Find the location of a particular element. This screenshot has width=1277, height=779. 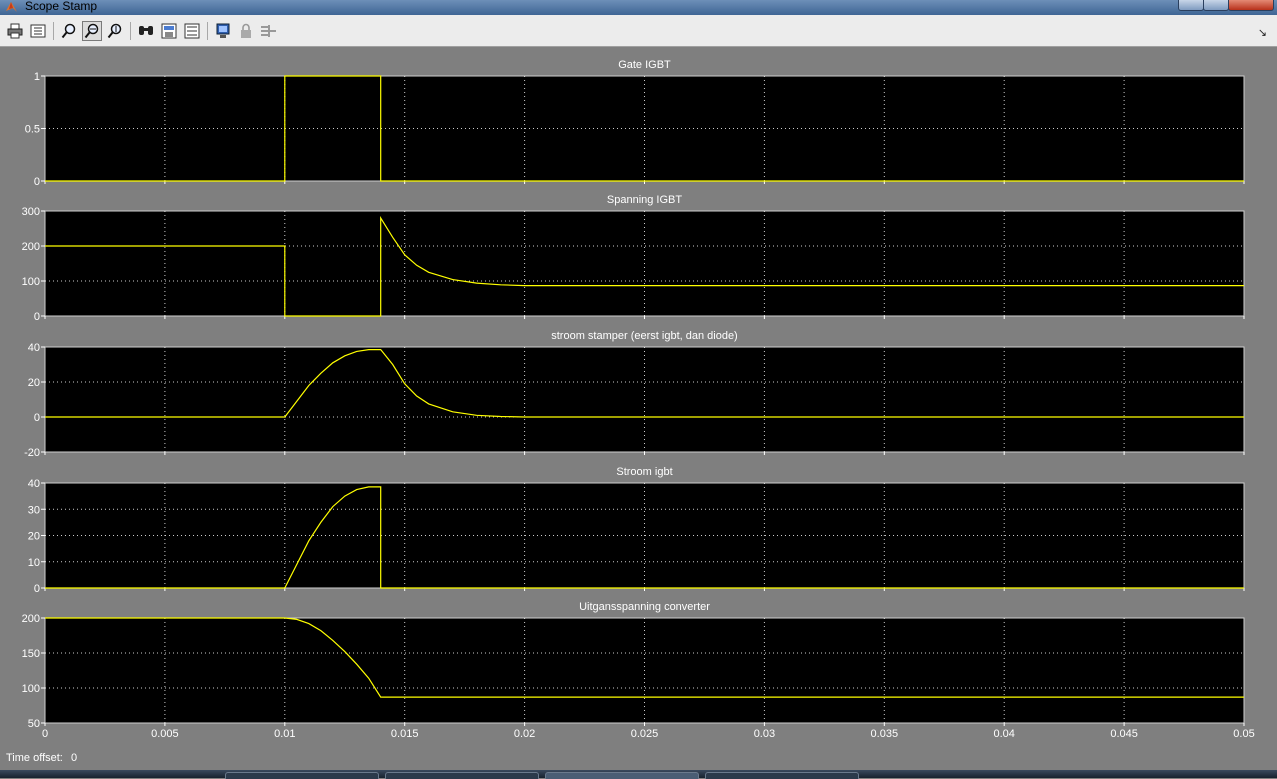

time-offset-value: 0 is located at coordinates (74, 758).